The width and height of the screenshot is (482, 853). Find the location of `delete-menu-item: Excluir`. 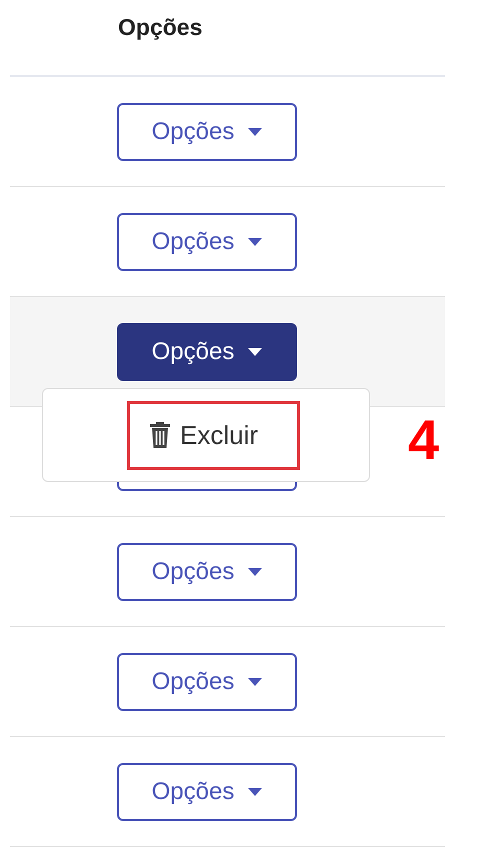

delete-menu-item: Excluir is located at coordinates (213, 435).